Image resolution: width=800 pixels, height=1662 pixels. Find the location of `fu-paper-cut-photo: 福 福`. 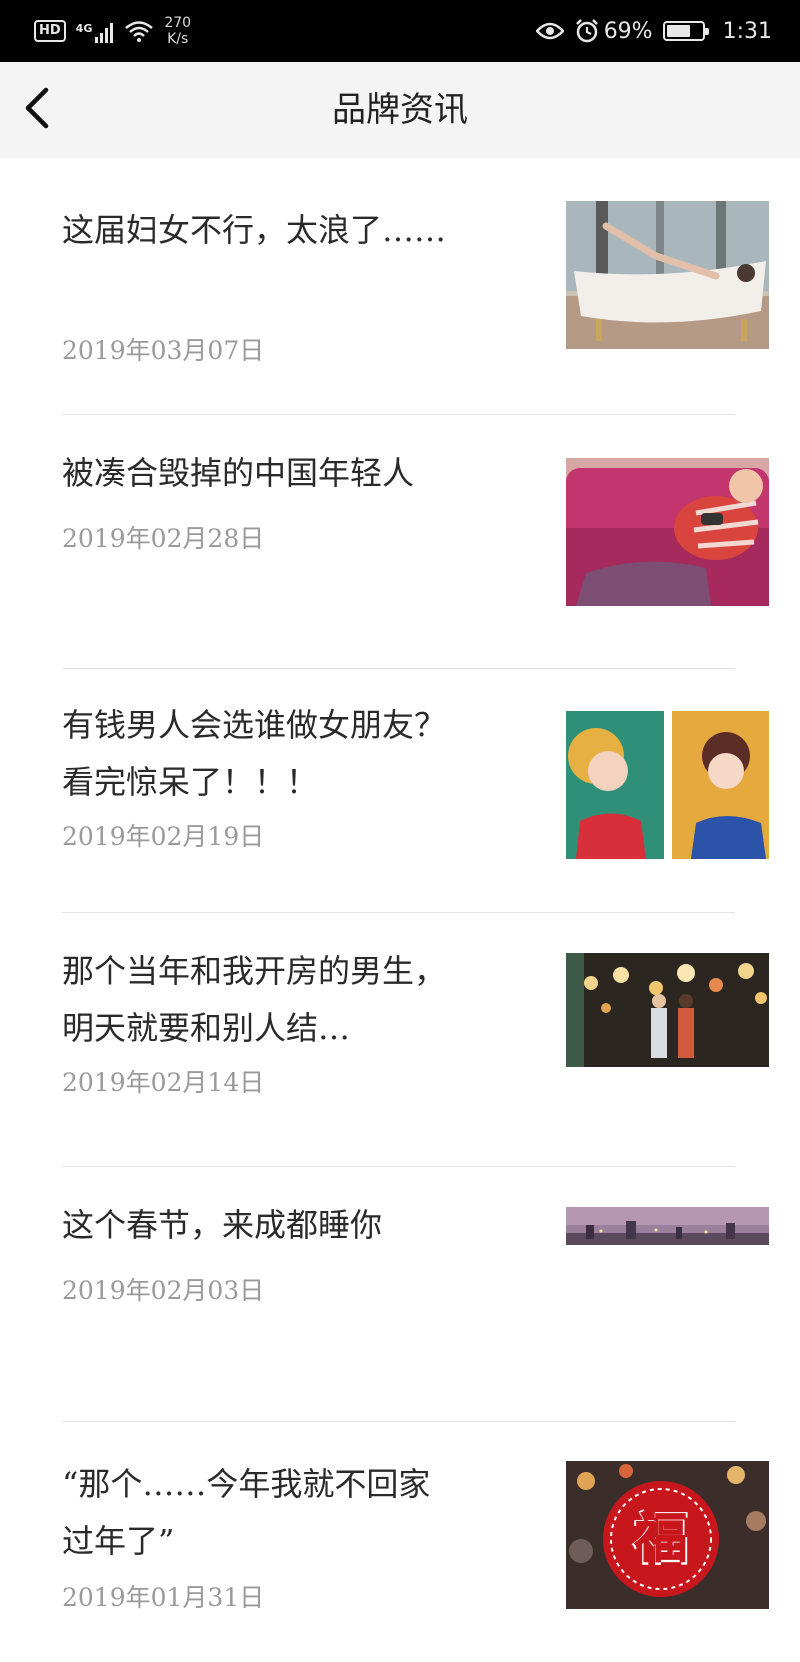

fu-paper-cut-photo: 福 福 is located at coordinates (667, 1535).